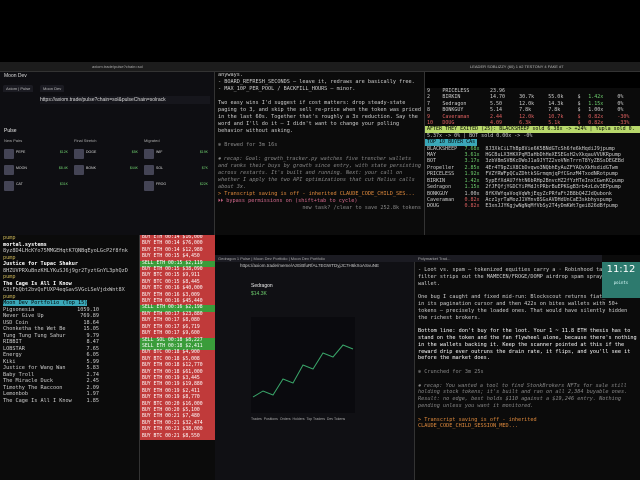 This screenshot has height=480, width=640. Describe the element at coordinates (451, 371) in the screenshot. I see `terminal-line: ✻ Crunched for 3m 25s` at that location.